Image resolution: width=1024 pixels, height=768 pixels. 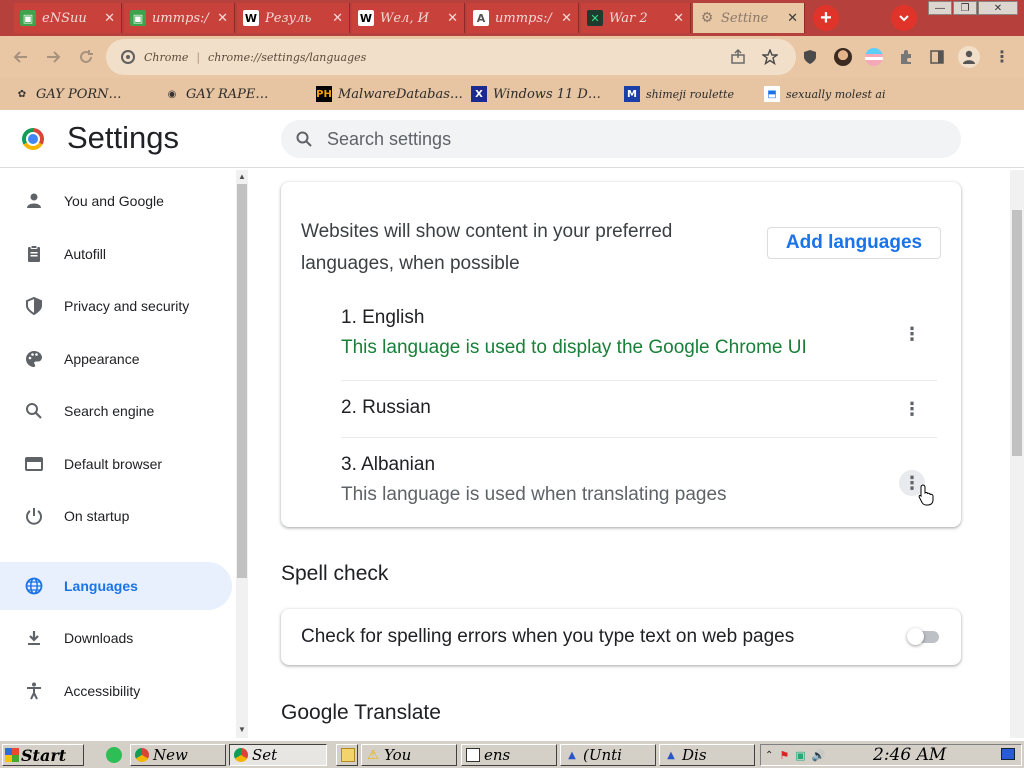 I want to click on tray-expand-icon: ⌃, so click(x=769, y=755).